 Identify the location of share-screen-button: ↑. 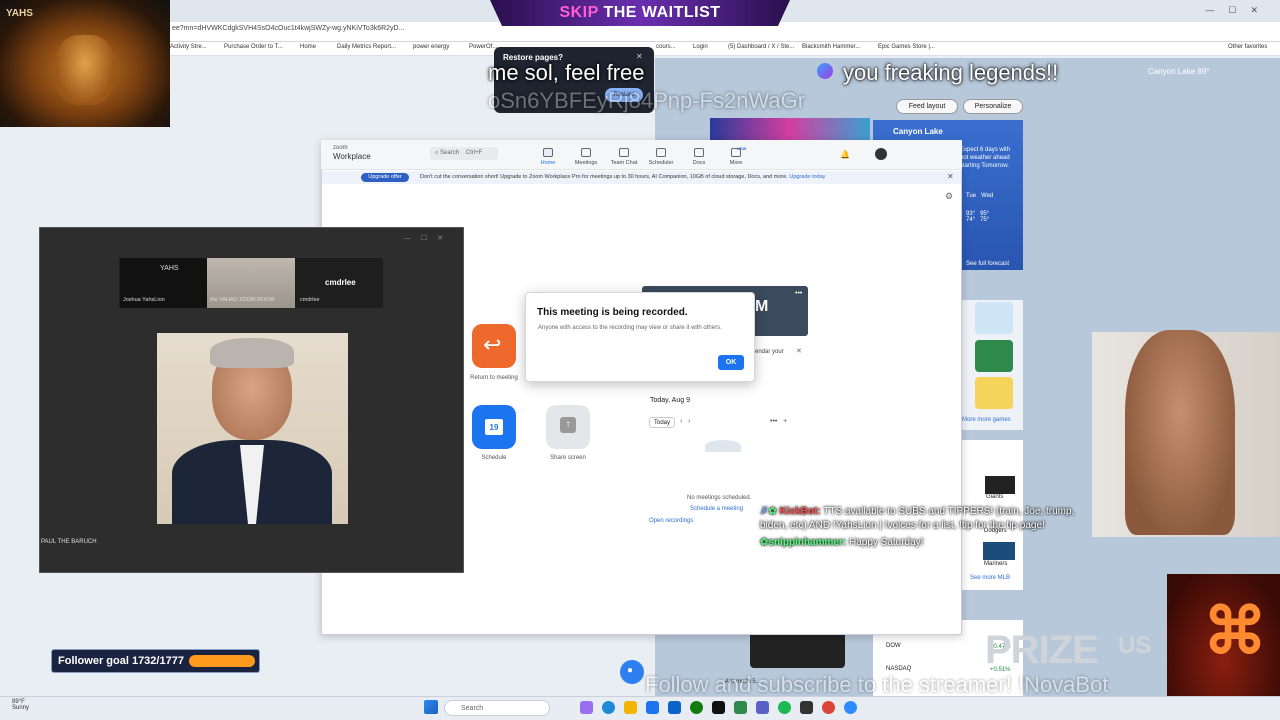
(568, 427).